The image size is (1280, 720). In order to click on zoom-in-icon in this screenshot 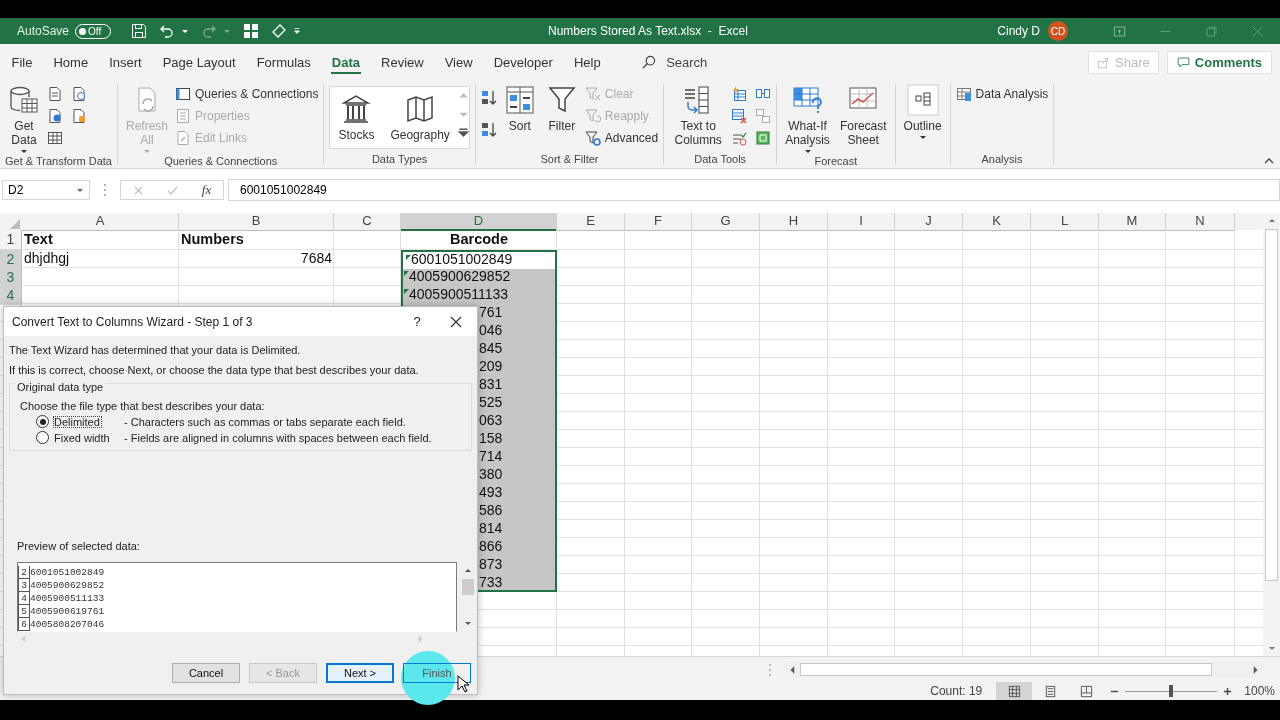, I will do `click(1228, 691)`.